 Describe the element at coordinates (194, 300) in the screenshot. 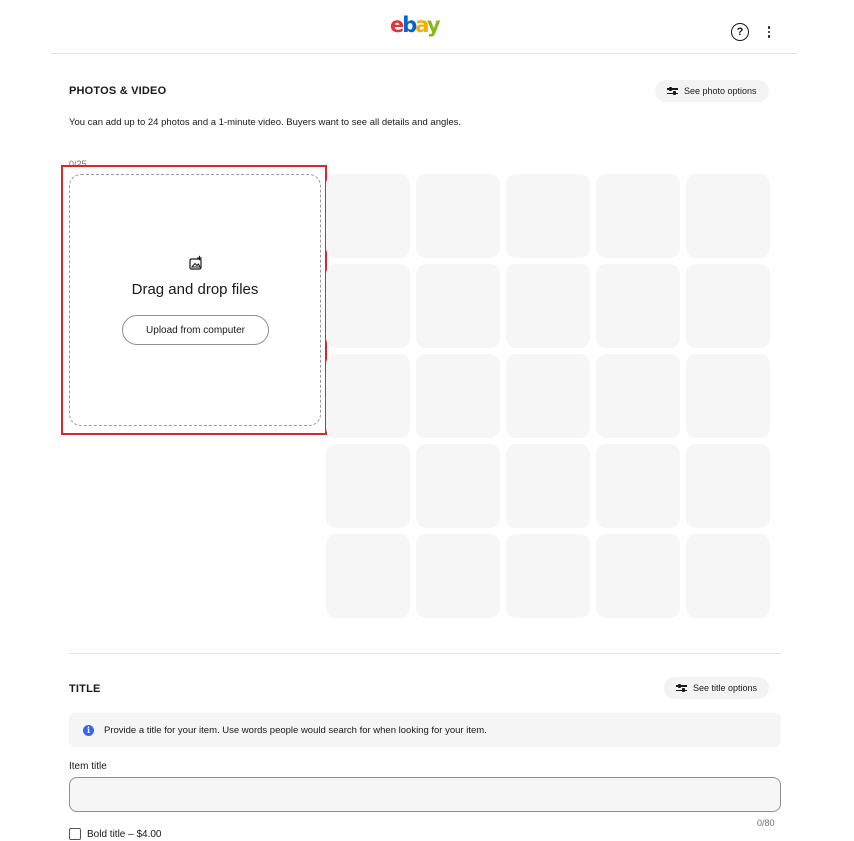

I see `highlight-box` at that location.